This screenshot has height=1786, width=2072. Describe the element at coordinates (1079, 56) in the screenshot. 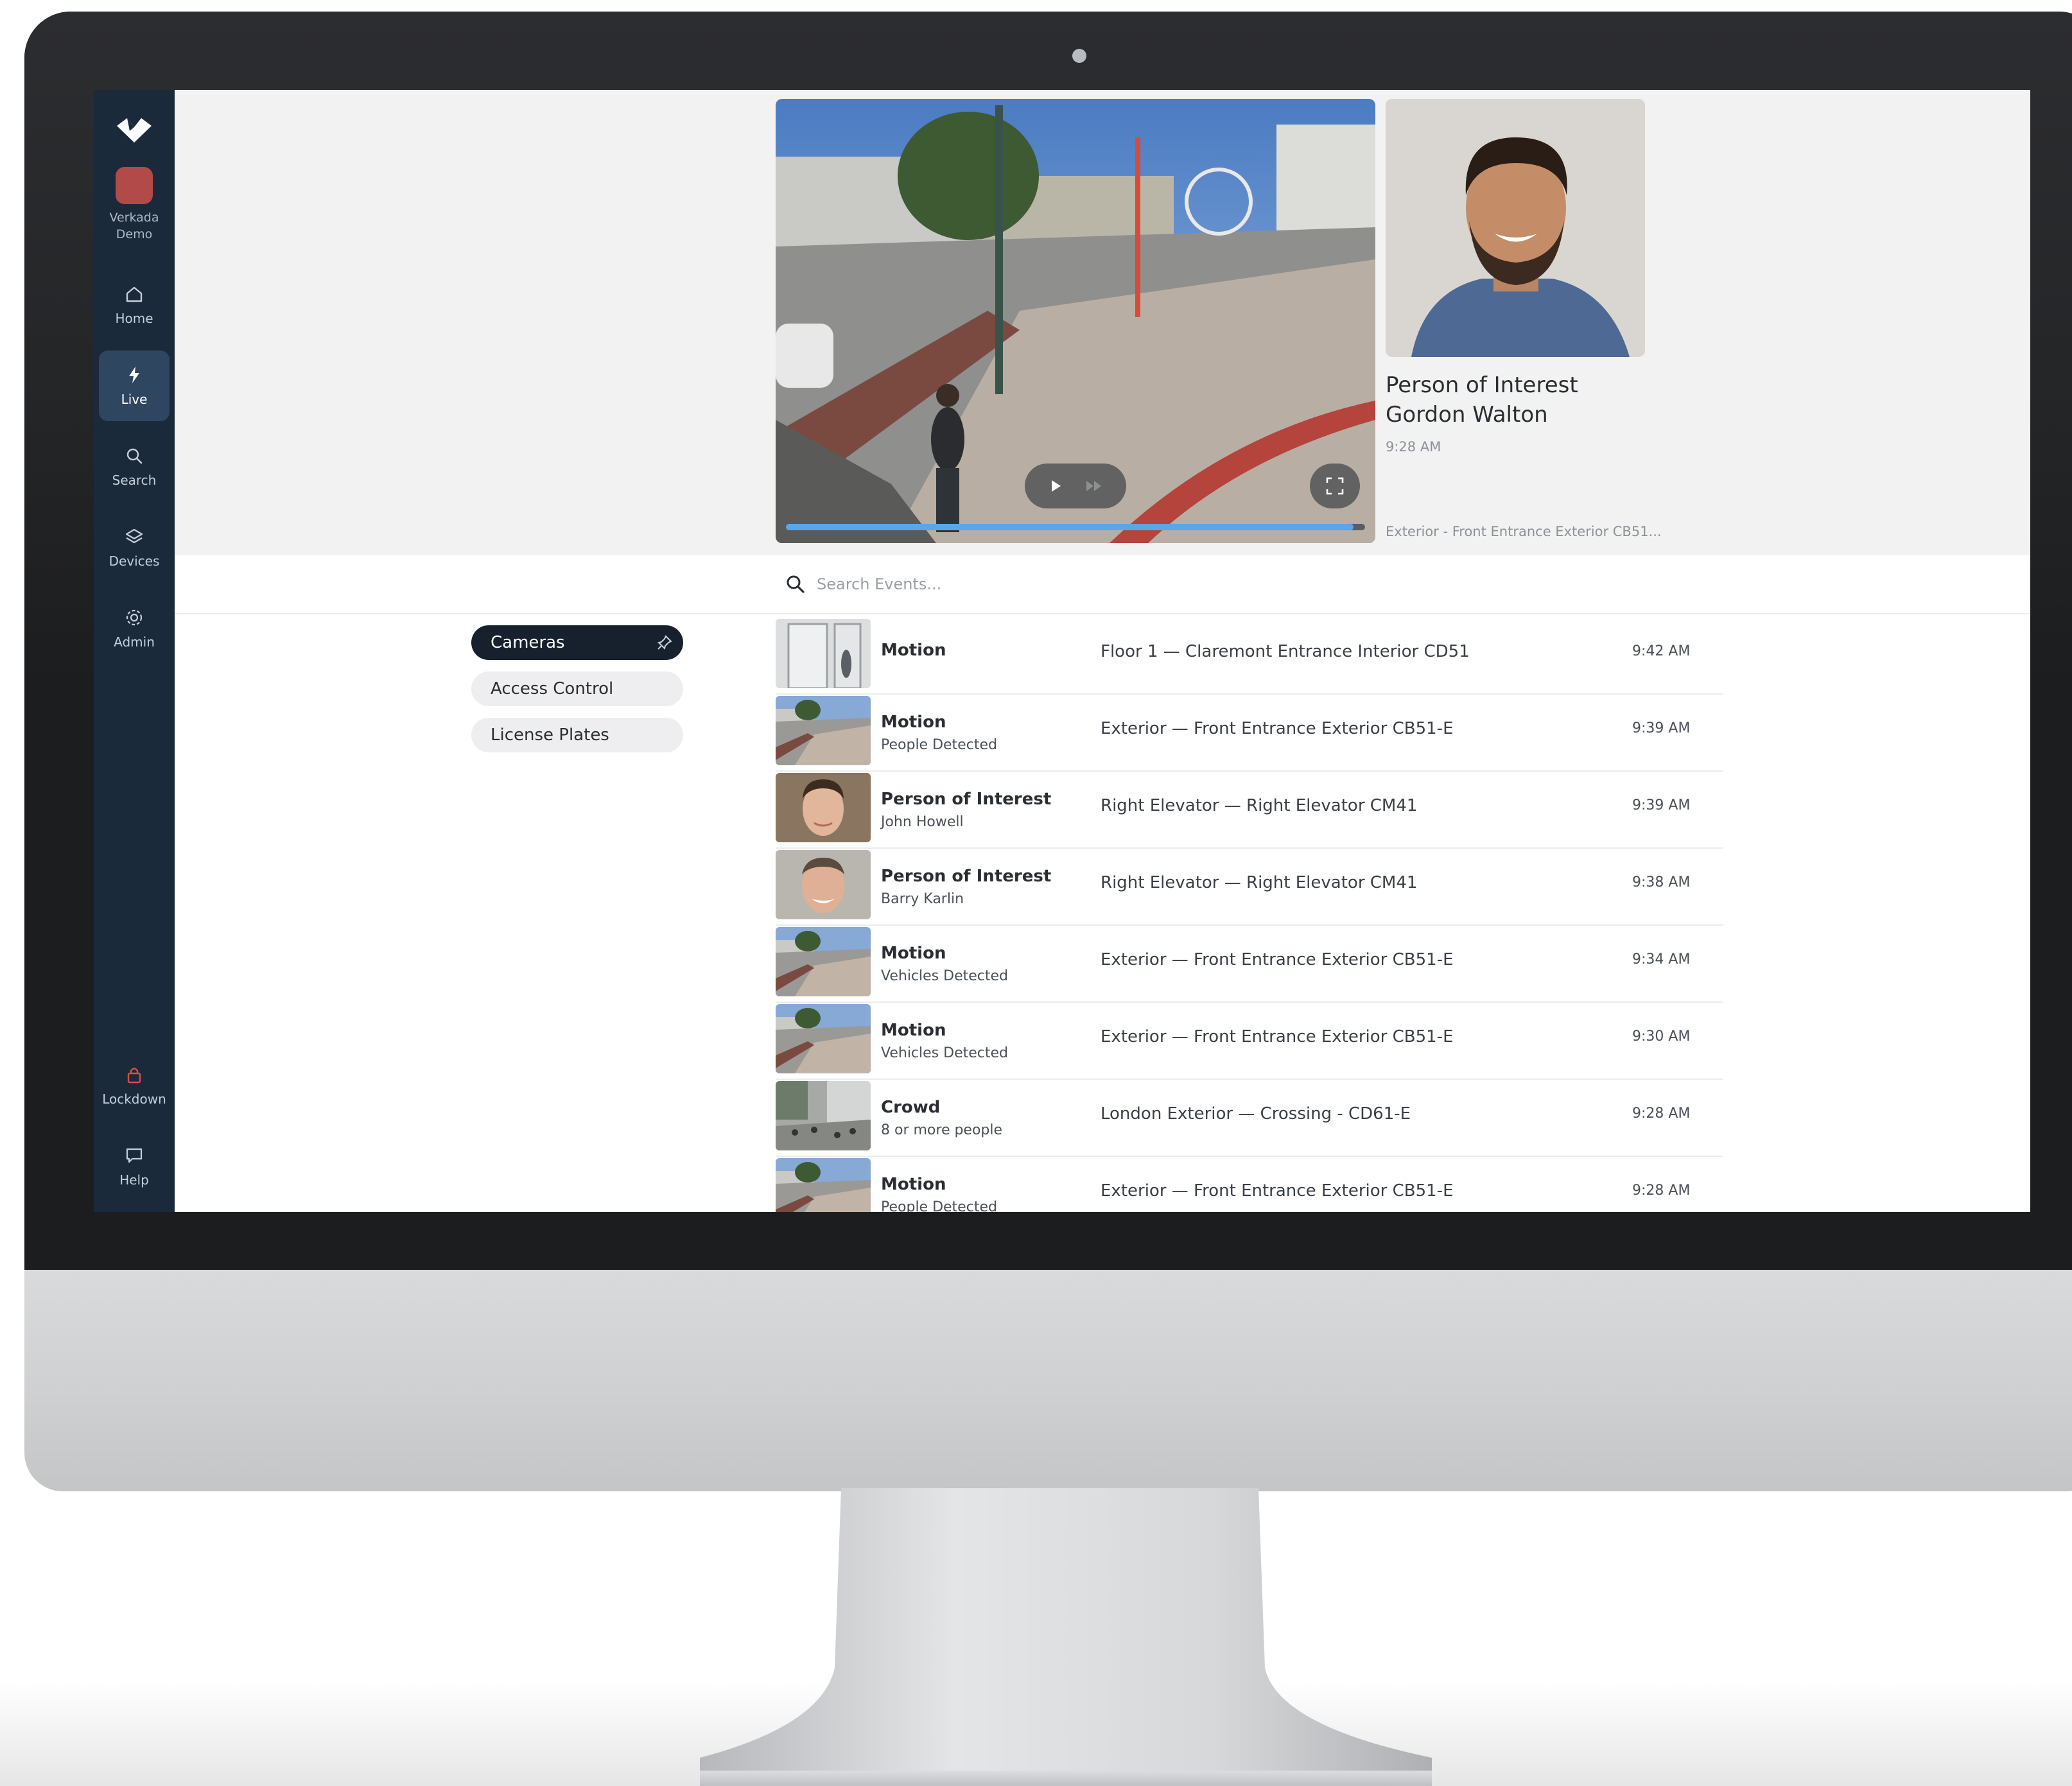

I see `webcam-dot` at that location.